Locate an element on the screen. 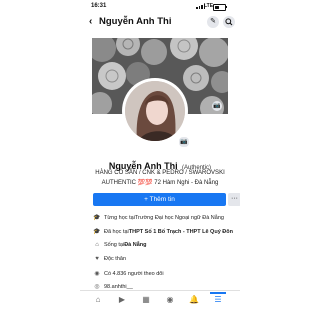  avatar-portrait-image is located at coordinates (155, 111).